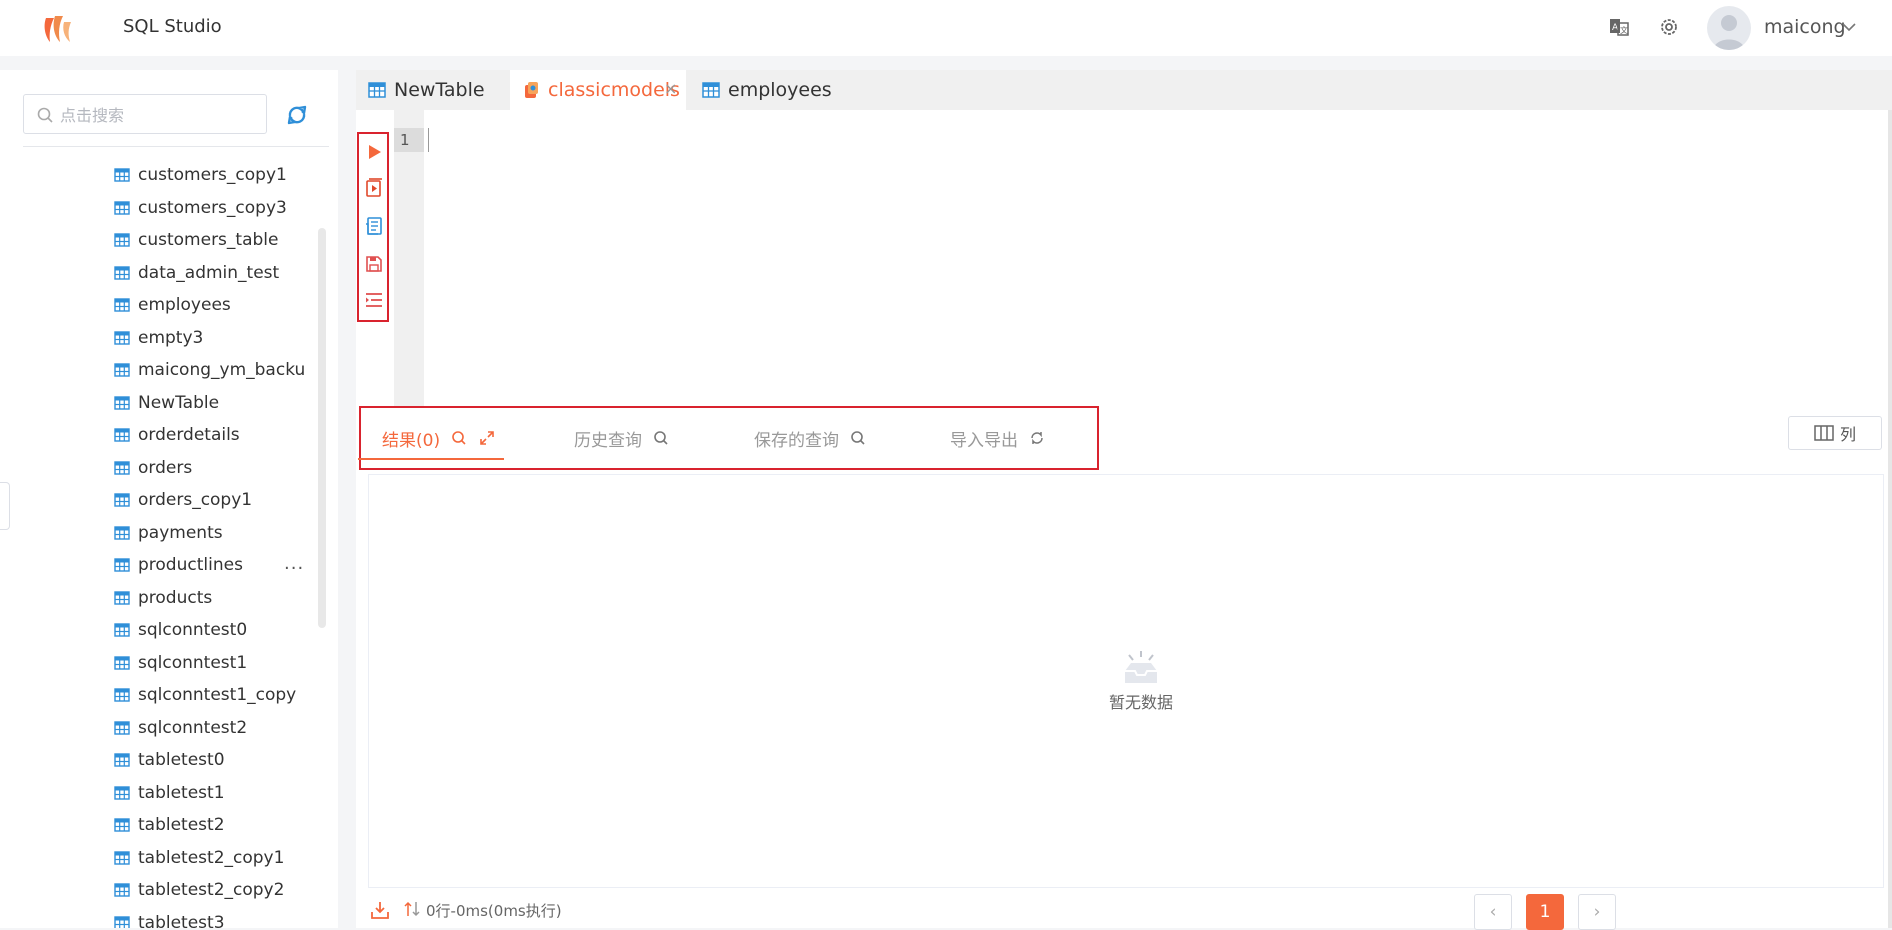 Image resolution: width=1892 pixels, height=930 pixels. What do you see at coordinates (172, 305) in the screenshot?
I see `table-tree-item: employees` at bounding box center [172, 305].